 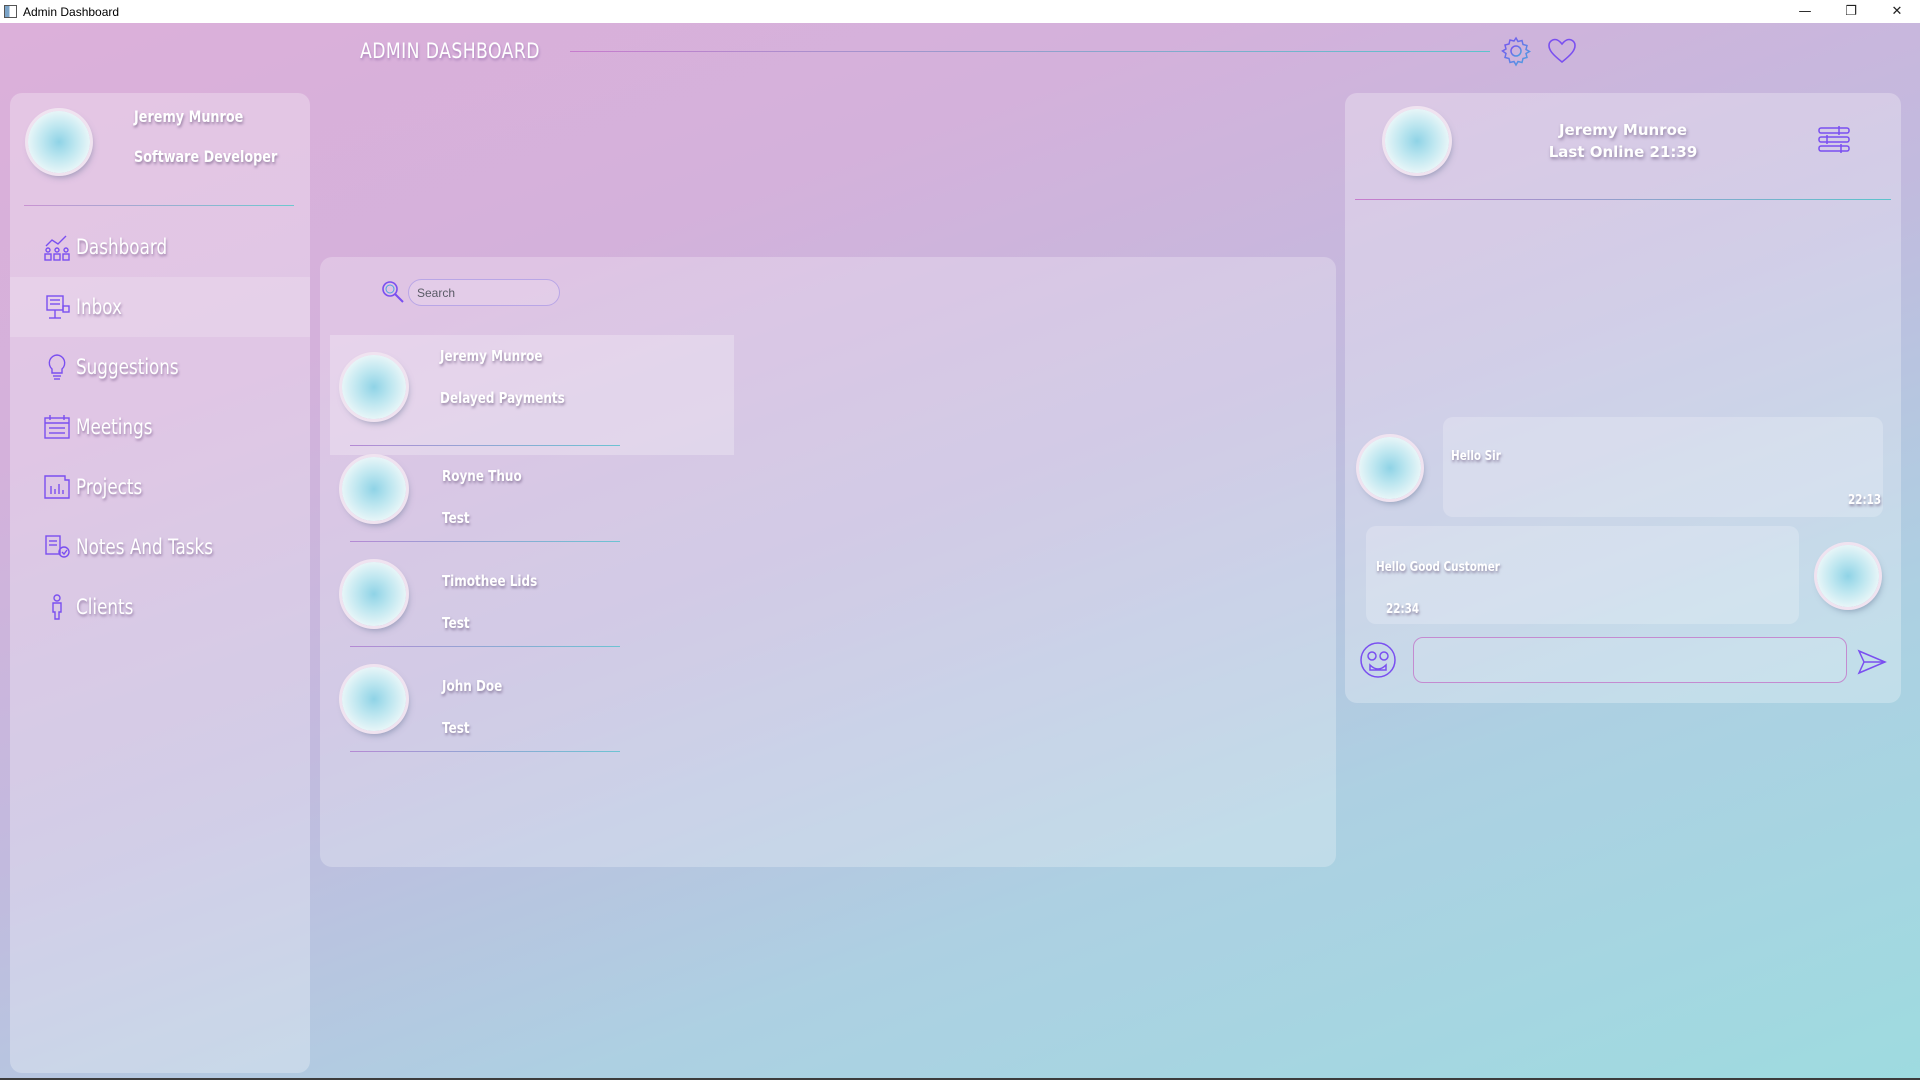 I want to click on search-icon, so click(x=393, y=292).